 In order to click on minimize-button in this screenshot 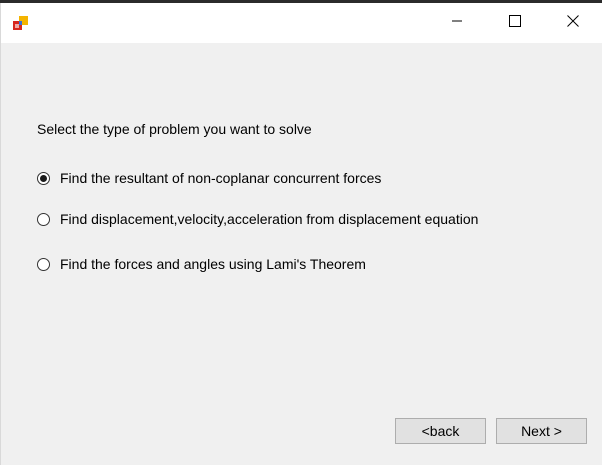, I will do `click(457, 23)`.